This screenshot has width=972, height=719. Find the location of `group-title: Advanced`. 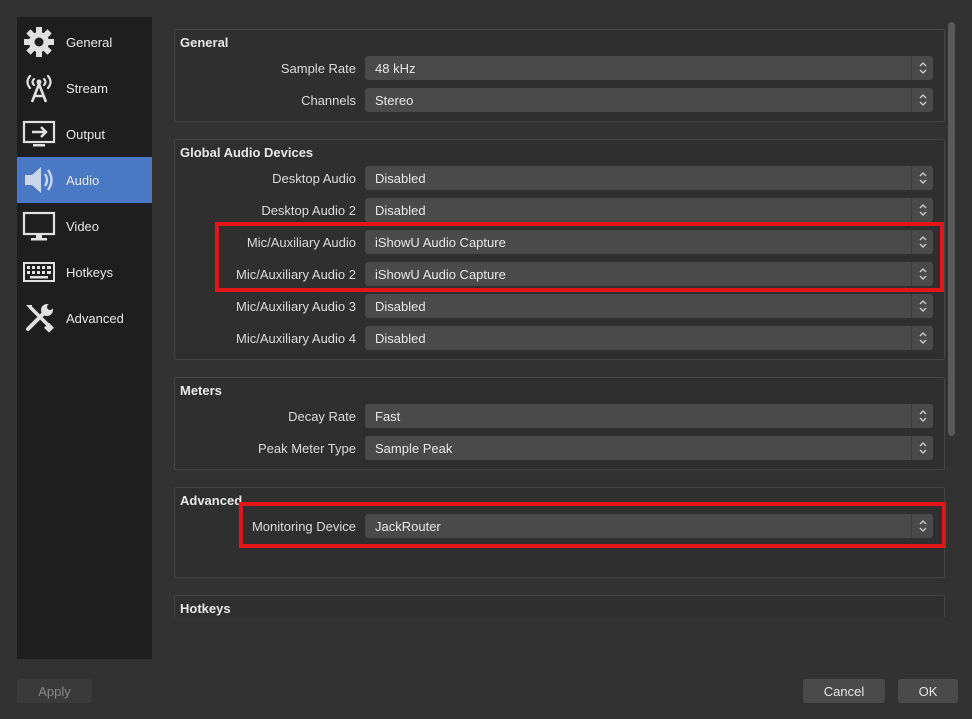

group-title: Advanced is located at coordinates (211, 500).